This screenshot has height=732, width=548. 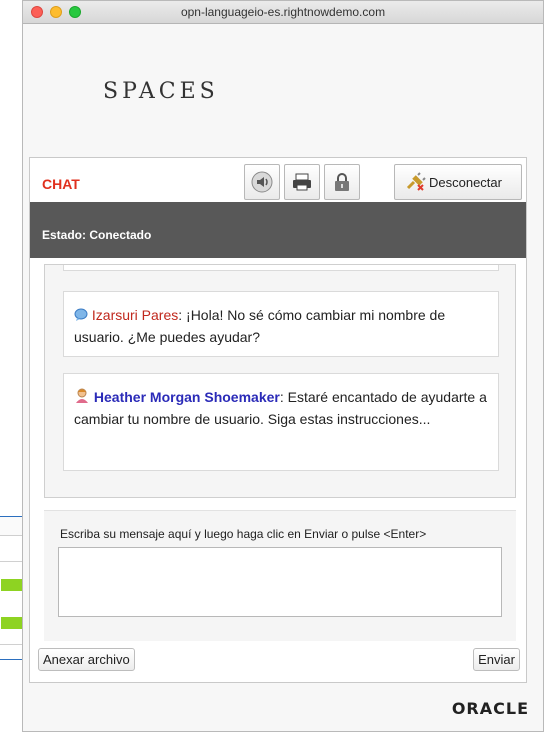 What do you see at coordinates (86, 659) in the screenshot?
I see `attach-file-button: Anexar archivo` at bounding box center [86, 659].